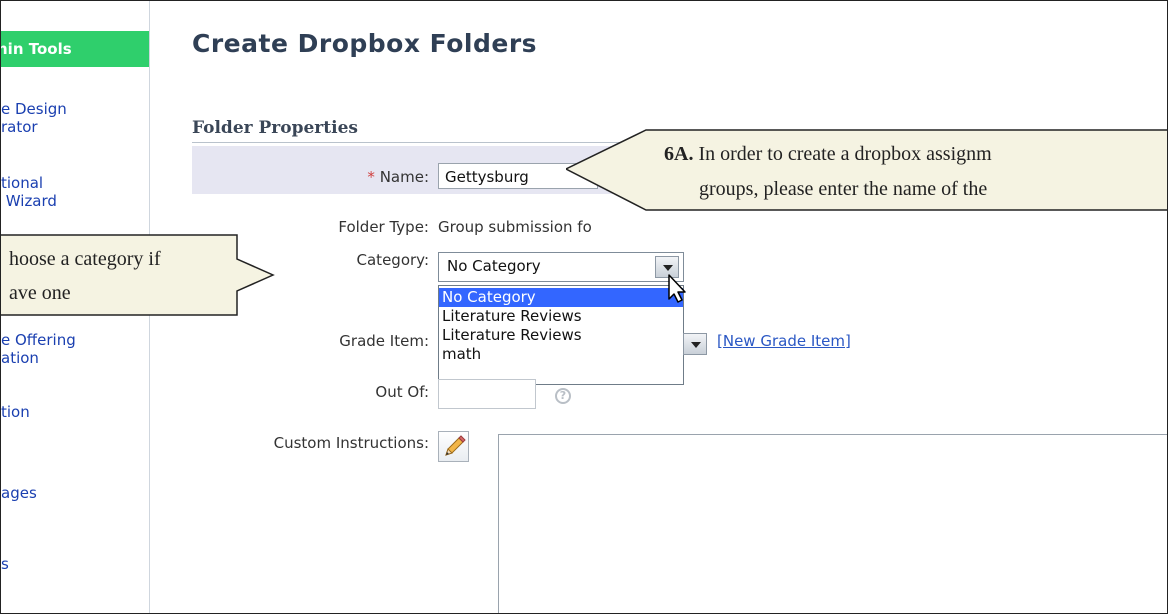 This screenshot has width=1168, height=614. What do you see at coordinates (34, 118) in the screenshot?
I see `sidebar-item-design: e Design rator` at bounding box center [34, 118].